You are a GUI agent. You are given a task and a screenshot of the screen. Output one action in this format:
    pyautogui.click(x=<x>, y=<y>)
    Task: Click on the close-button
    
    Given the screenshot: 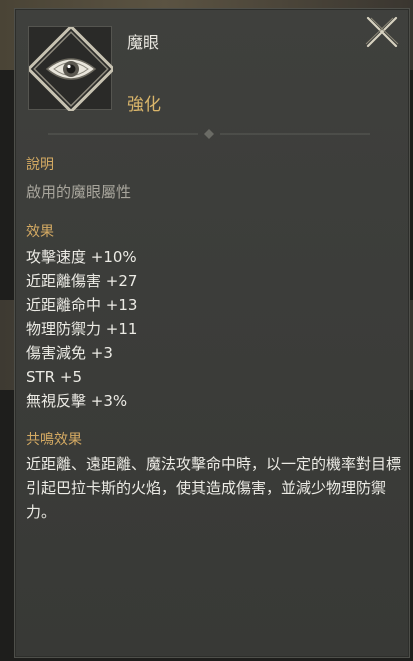 What is the action you would take?
    pyautogui.click(x=382, y=32)
    